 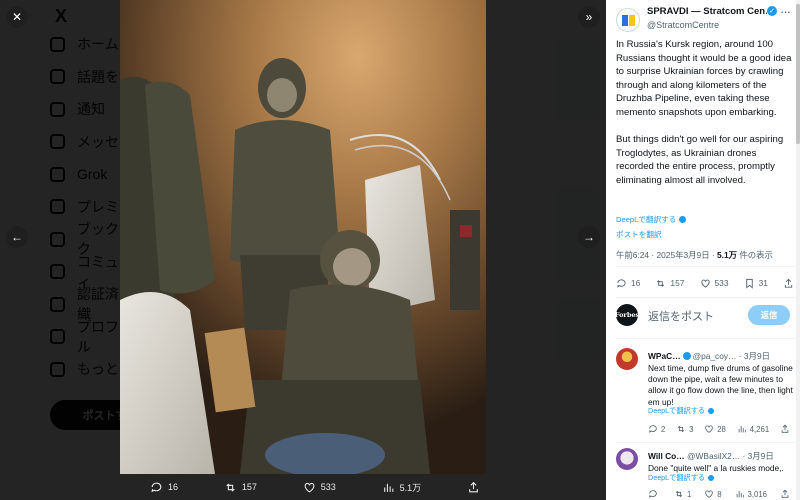 I want to click on reply-header: Will Co… @WBasilX2… · 3月9日, so click(x=711, y=456).